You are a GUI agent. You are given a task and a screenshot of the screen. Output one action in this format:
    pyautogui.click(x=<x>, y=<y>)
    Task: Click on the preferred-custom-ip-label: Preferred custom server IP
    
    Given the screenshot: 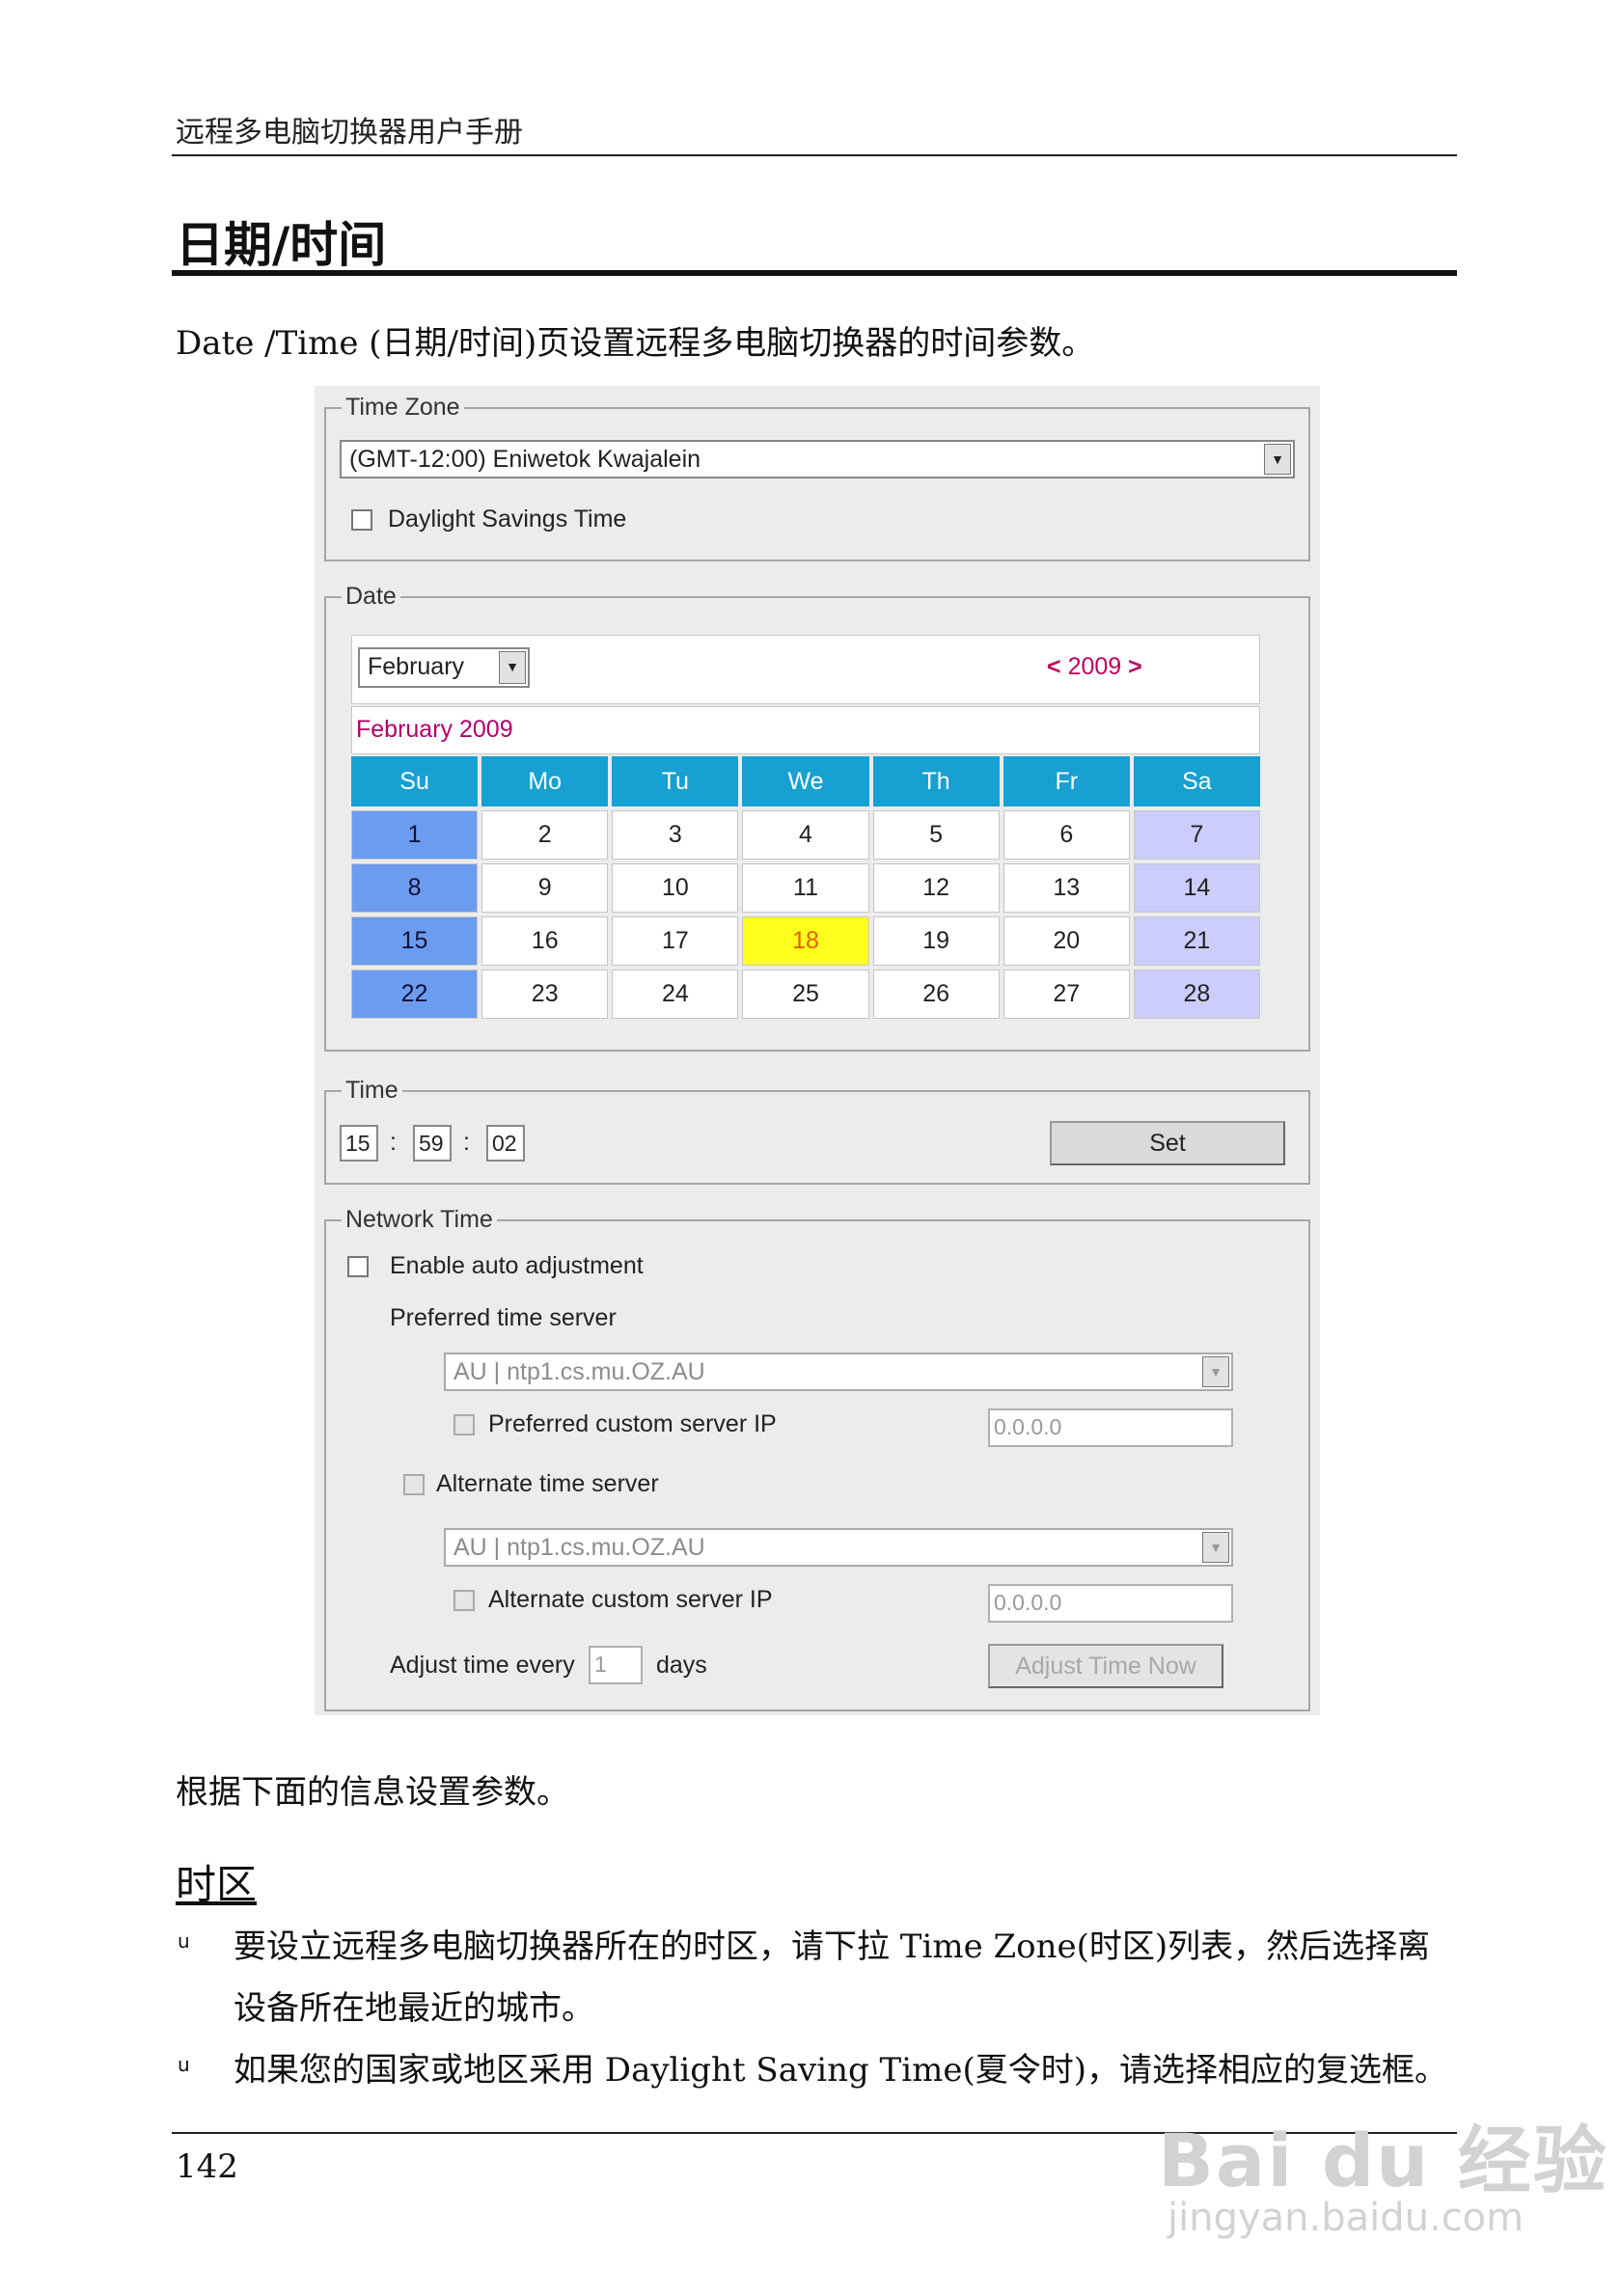 What is the action you would take?
    pyautogui.click(x=633, y=1424)
    